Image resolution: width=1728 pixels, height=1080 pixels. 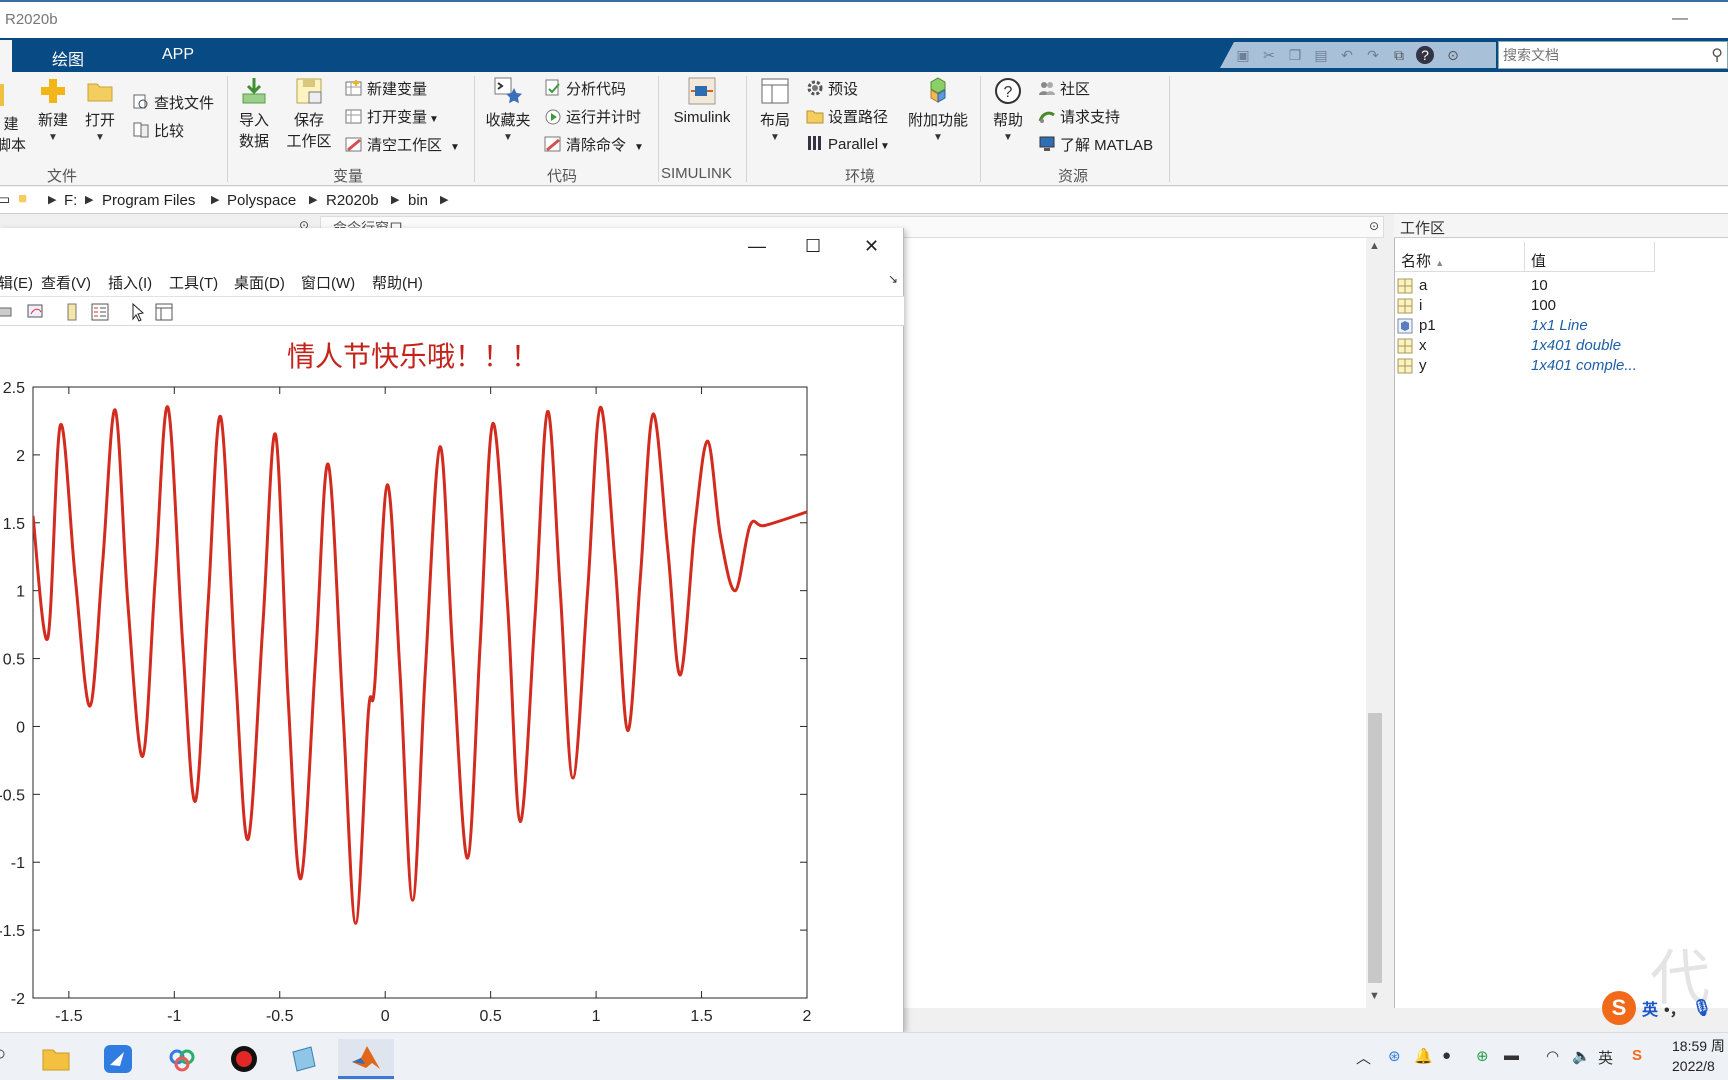 I want to click on ime-language: 英, so click(x=1650, y=1008).